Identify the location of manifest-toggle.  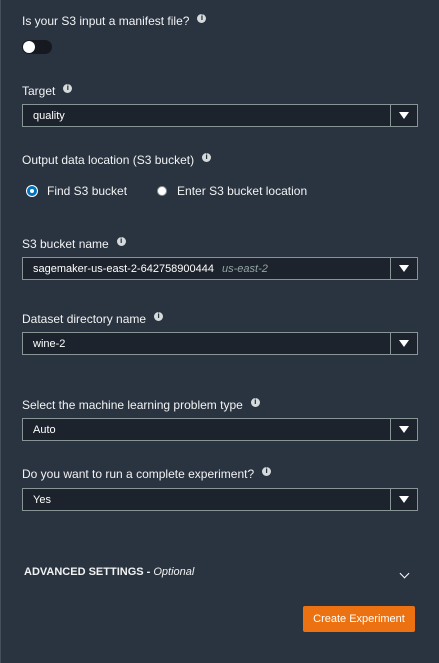
(37, 47).